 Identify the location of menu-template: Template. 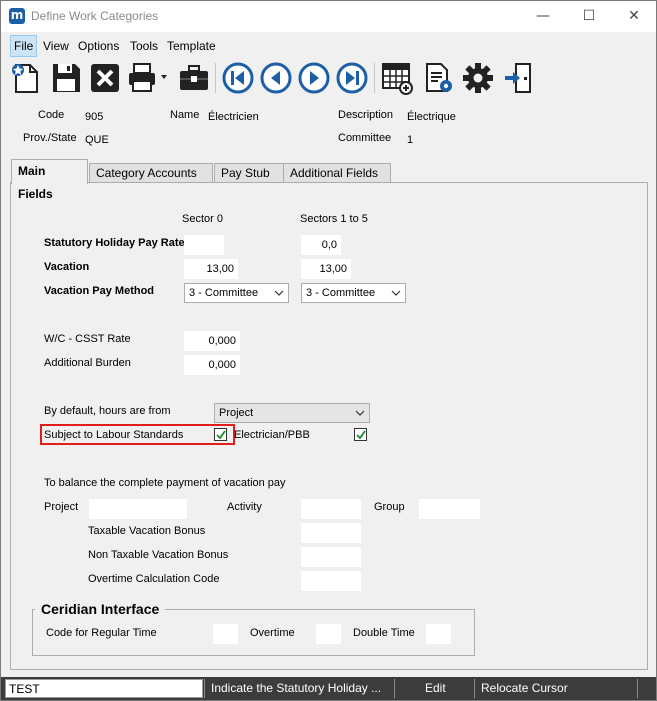
(191, 46).